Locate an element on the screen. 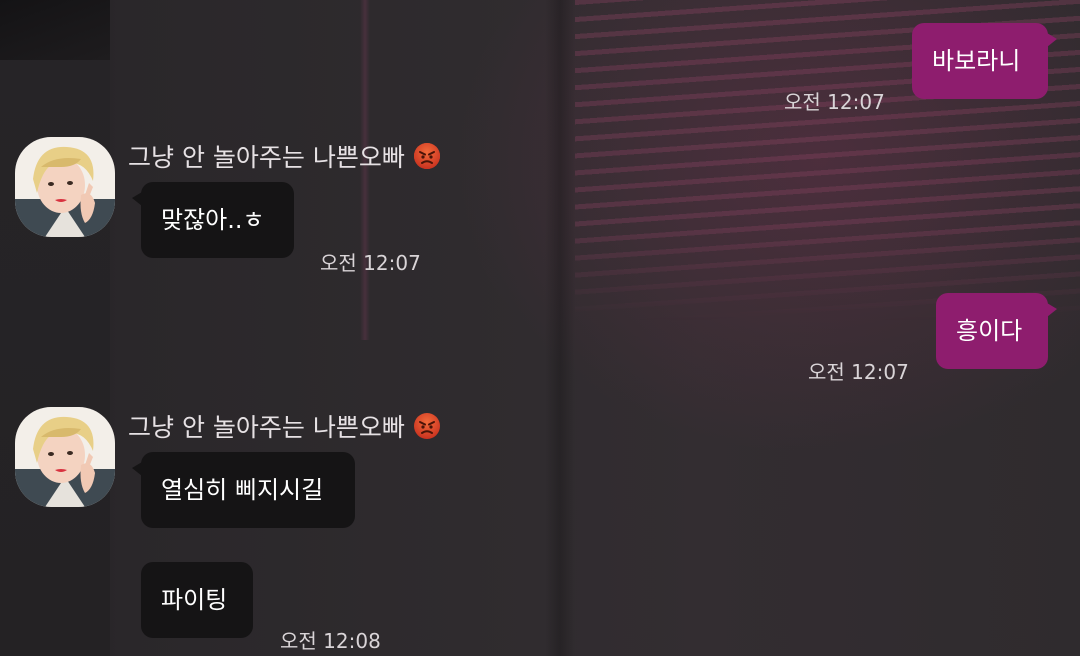  message-text: 바보라니 is located at coordinates (976, 61).